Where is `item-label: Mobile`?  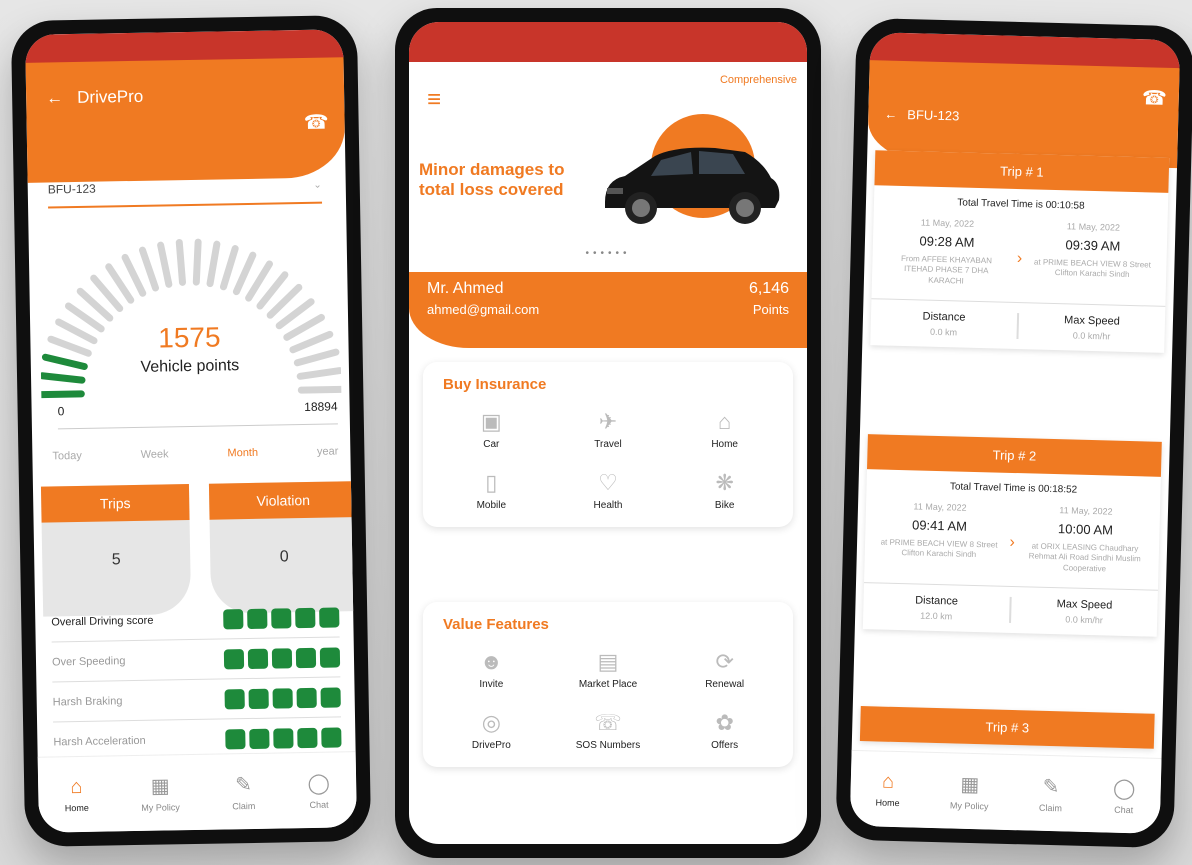 item-label: Mobile is located at coordinates (491, 505).